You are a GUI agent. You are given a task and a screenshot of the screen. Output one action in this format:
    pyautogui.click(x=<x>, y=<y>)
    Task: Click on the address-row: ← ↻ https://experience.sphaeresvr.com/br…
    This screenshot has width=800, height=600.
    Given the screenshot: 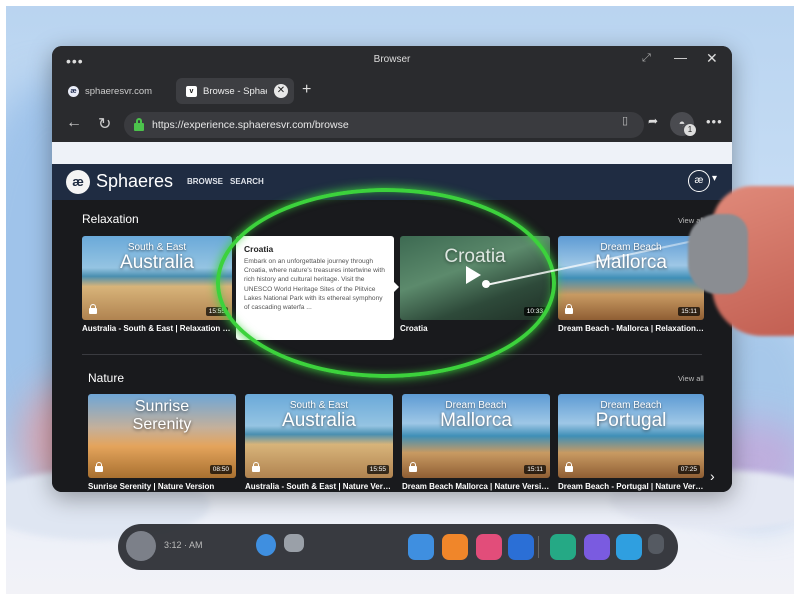 What is the action you would take?
    pyautogui.click(x=392, y=125)
    